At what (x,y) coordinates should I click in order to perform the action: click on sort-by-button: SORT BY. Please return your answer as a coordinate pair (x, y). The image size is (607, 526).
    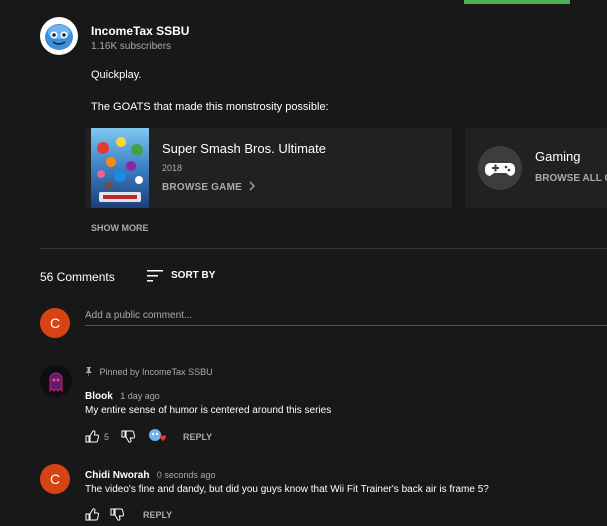
    Looking at the image, I should click on (193, 275).